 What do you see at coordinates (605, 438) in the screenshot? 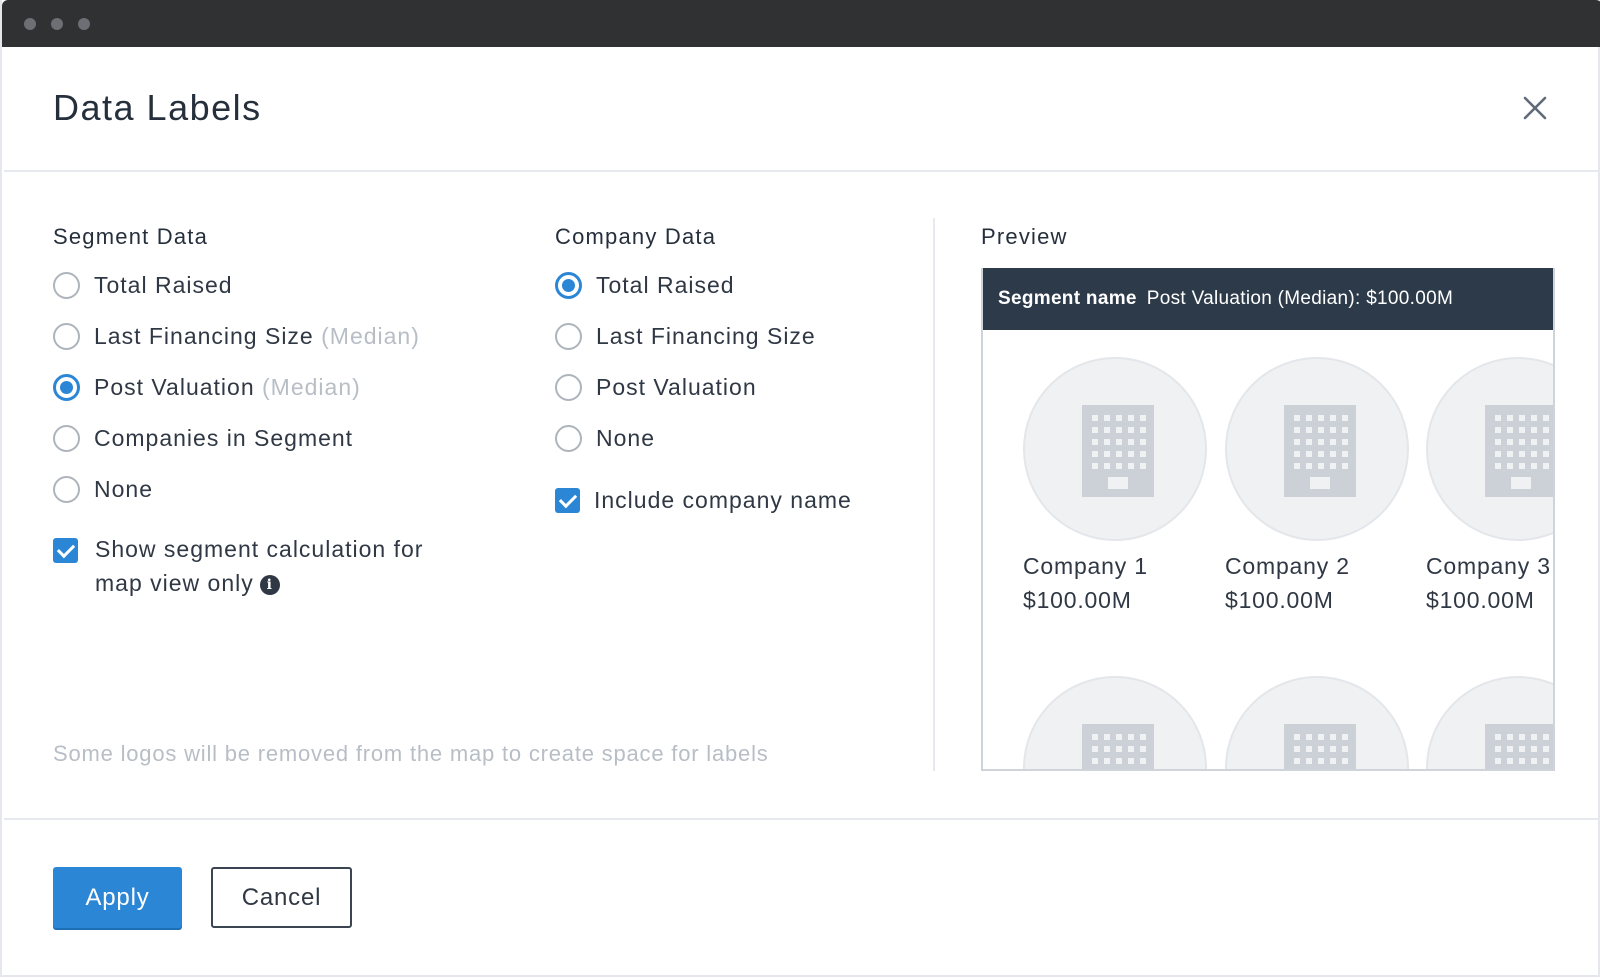
I see `company-option-none: None` at bounding box center [605, 438].